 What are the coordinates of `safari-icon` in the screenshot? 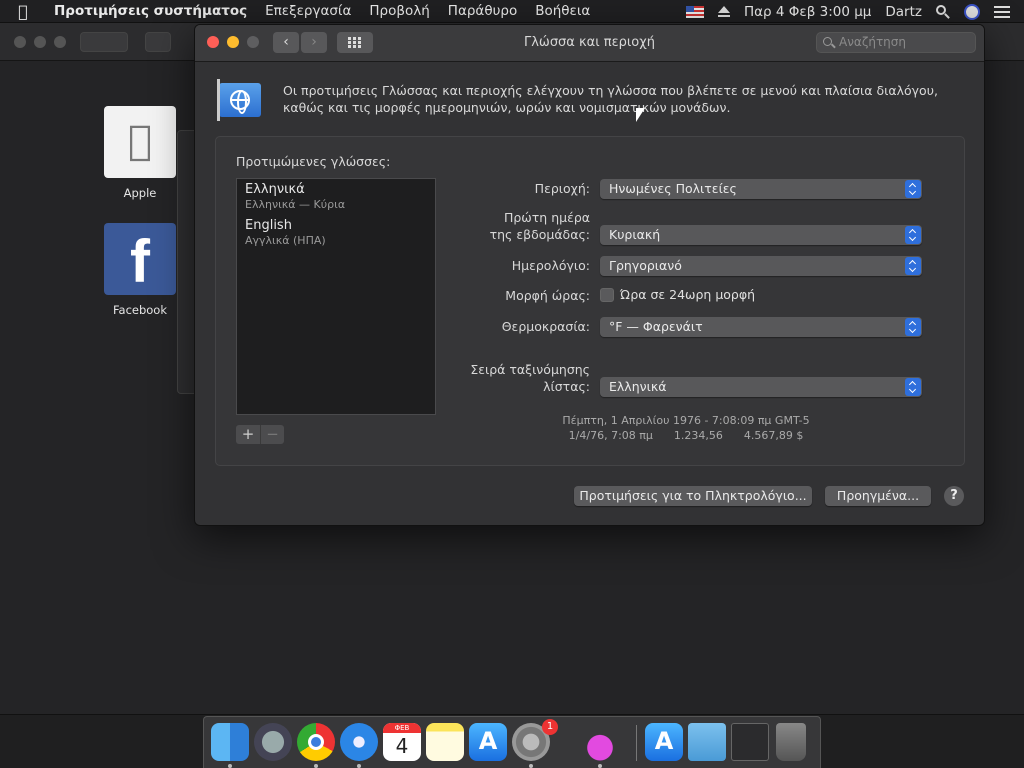 It's located at (359, 742).